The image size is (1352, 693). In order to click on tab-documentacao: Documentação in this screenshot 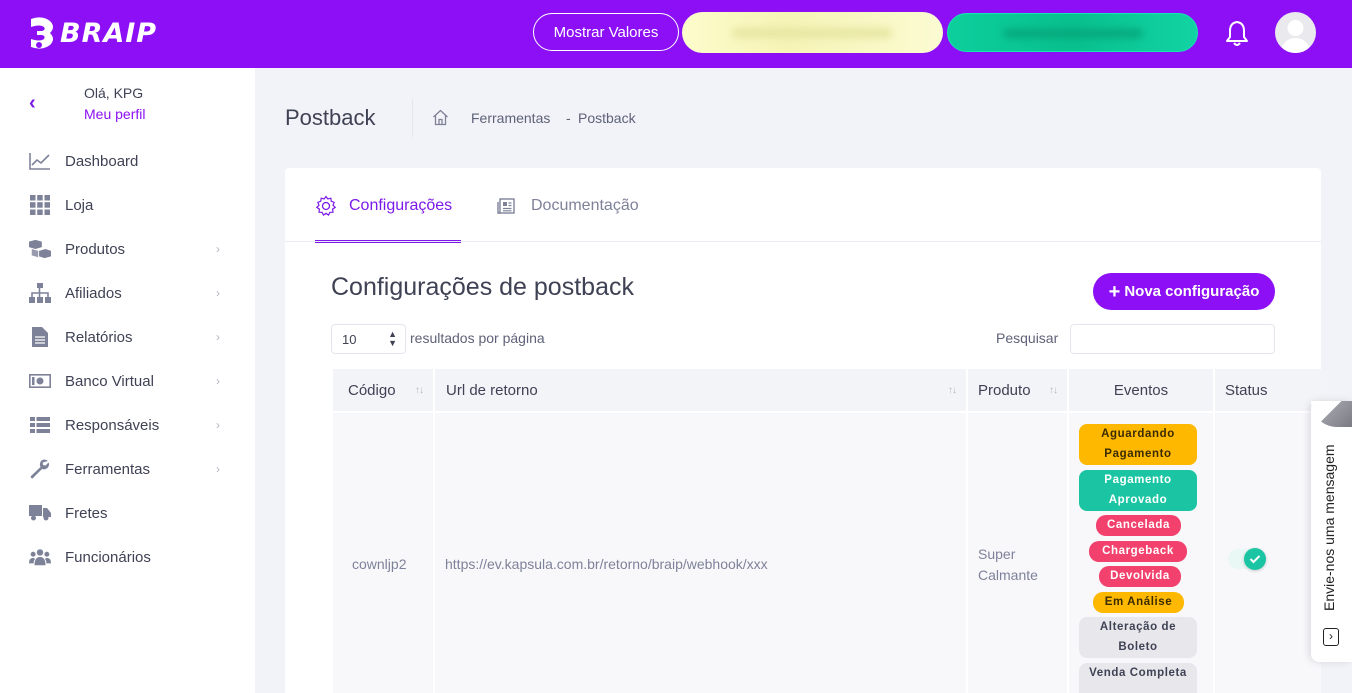, I will do `click(577, 205)`.